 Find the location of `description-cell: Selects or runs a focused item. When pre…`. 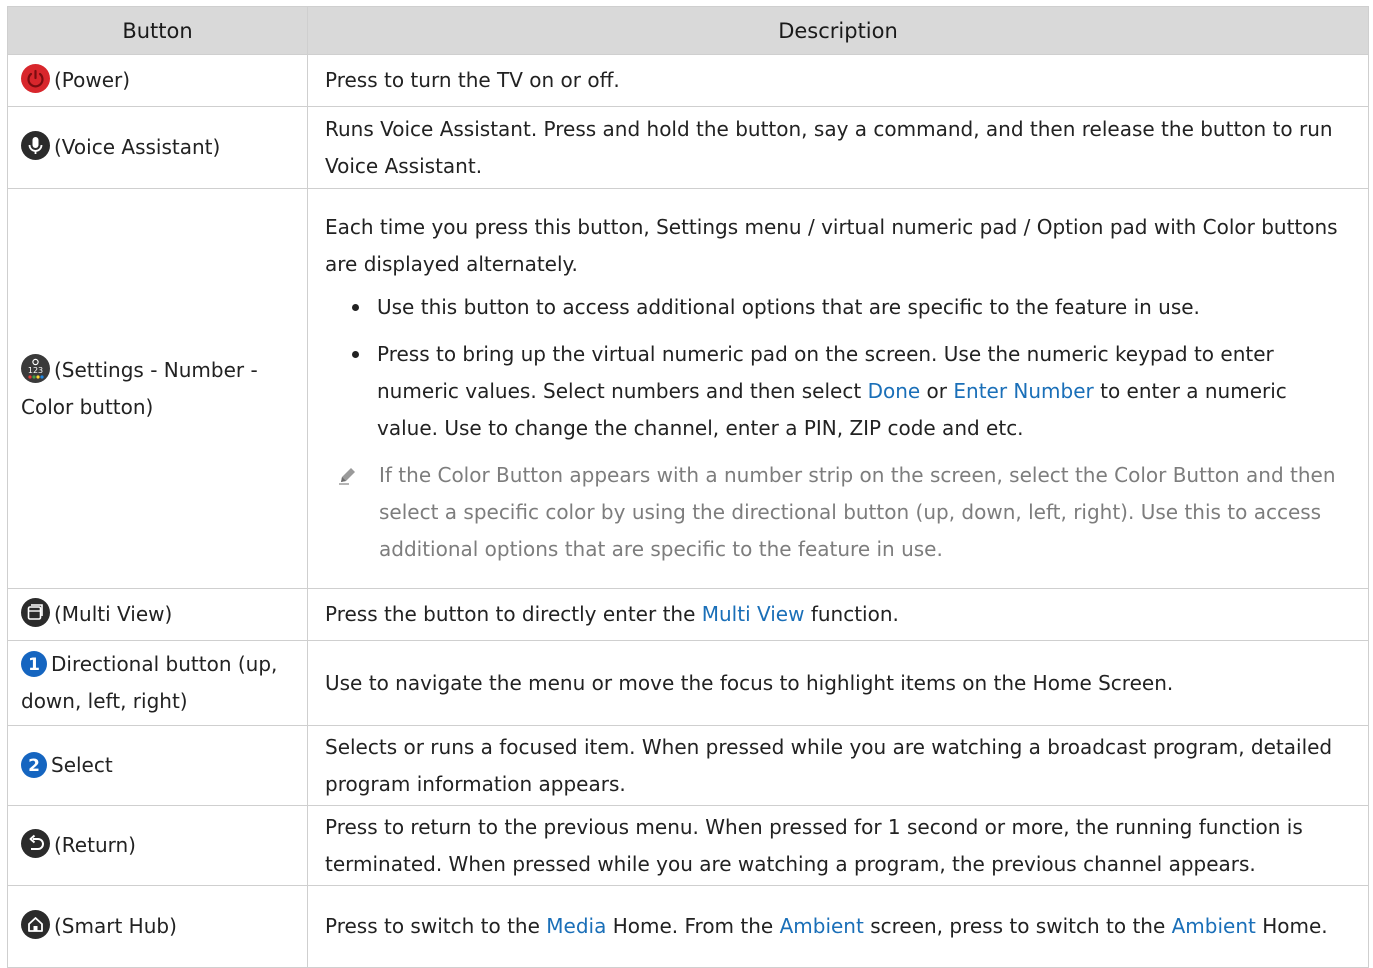

description-cell: Selects or runs a focused item. When pre… is located at coordinates (838, 765).